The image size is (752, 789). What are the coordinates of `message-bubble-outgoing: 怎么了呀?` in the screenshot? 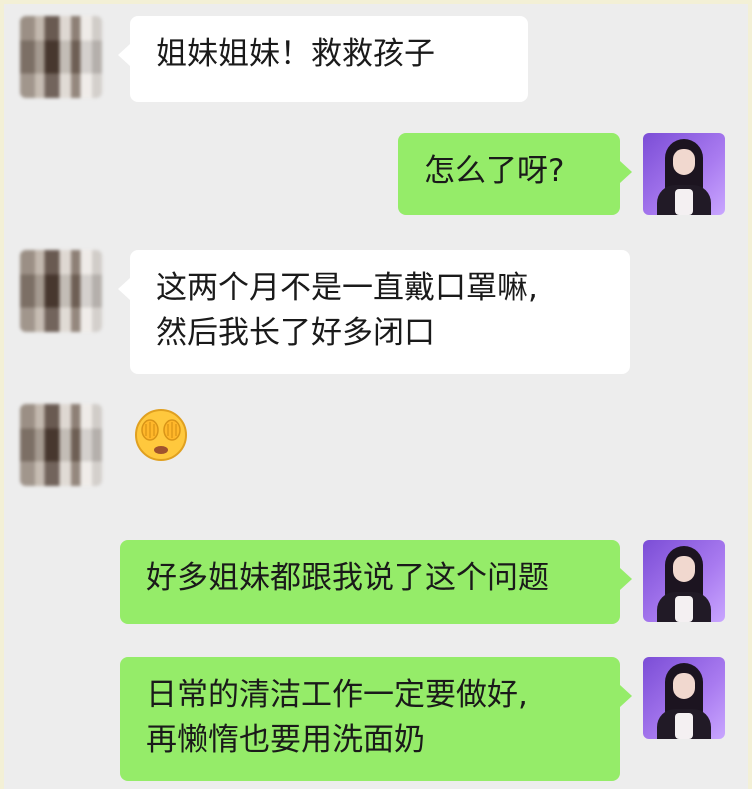 It's located at (515, 174).